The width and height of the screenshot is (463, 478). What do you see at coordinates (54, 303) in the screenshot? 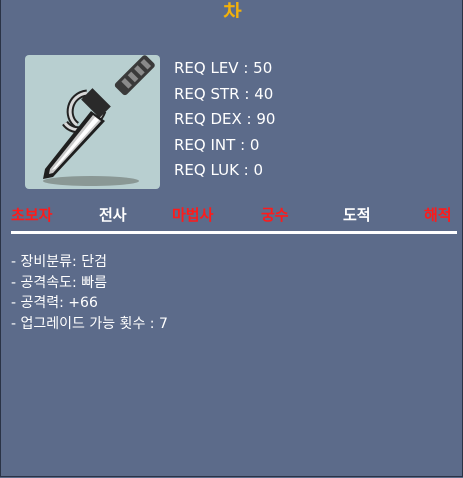
I see `attack-power: - 공격력: +66` at bounding box center [54, 303].